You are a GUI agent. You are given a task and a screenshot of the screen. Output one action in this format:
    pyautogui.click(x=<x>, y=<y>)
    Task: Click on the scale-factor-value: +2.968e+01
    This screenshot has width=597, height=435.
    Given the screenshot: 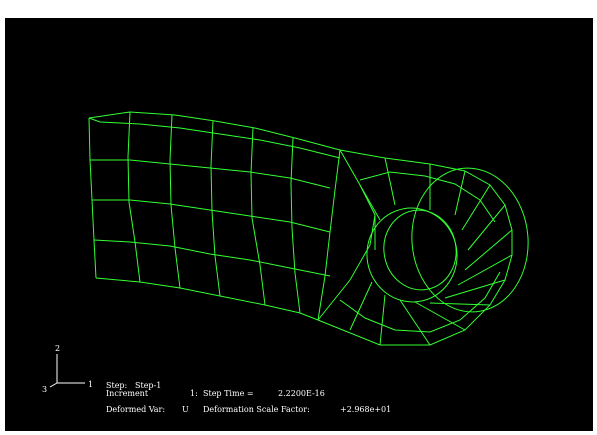 What is the action you would take?
    pyautogui.click(x=366, y=409)
    